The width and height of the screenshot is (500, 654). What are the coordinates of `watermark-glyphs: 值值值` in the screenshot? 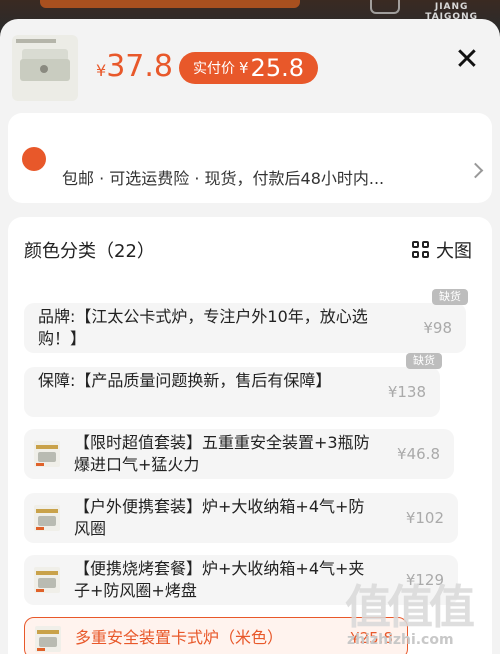 It's located at (410, 607).